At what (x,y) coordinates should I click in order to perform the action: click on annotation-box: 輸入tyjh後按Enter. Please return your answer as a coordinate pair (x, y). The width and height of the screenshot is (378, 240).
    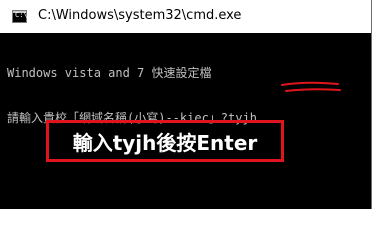
    Looking at the image, I should click on (165, 141).